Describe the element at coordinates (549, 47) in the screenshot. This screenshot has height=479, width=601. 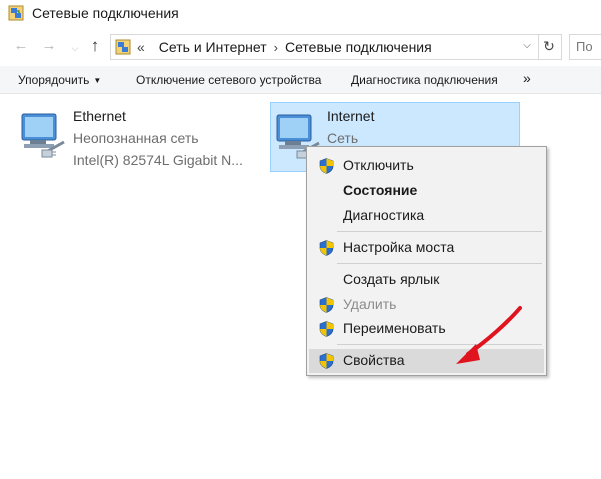
I see `refresh-icon: ↻` at that location.